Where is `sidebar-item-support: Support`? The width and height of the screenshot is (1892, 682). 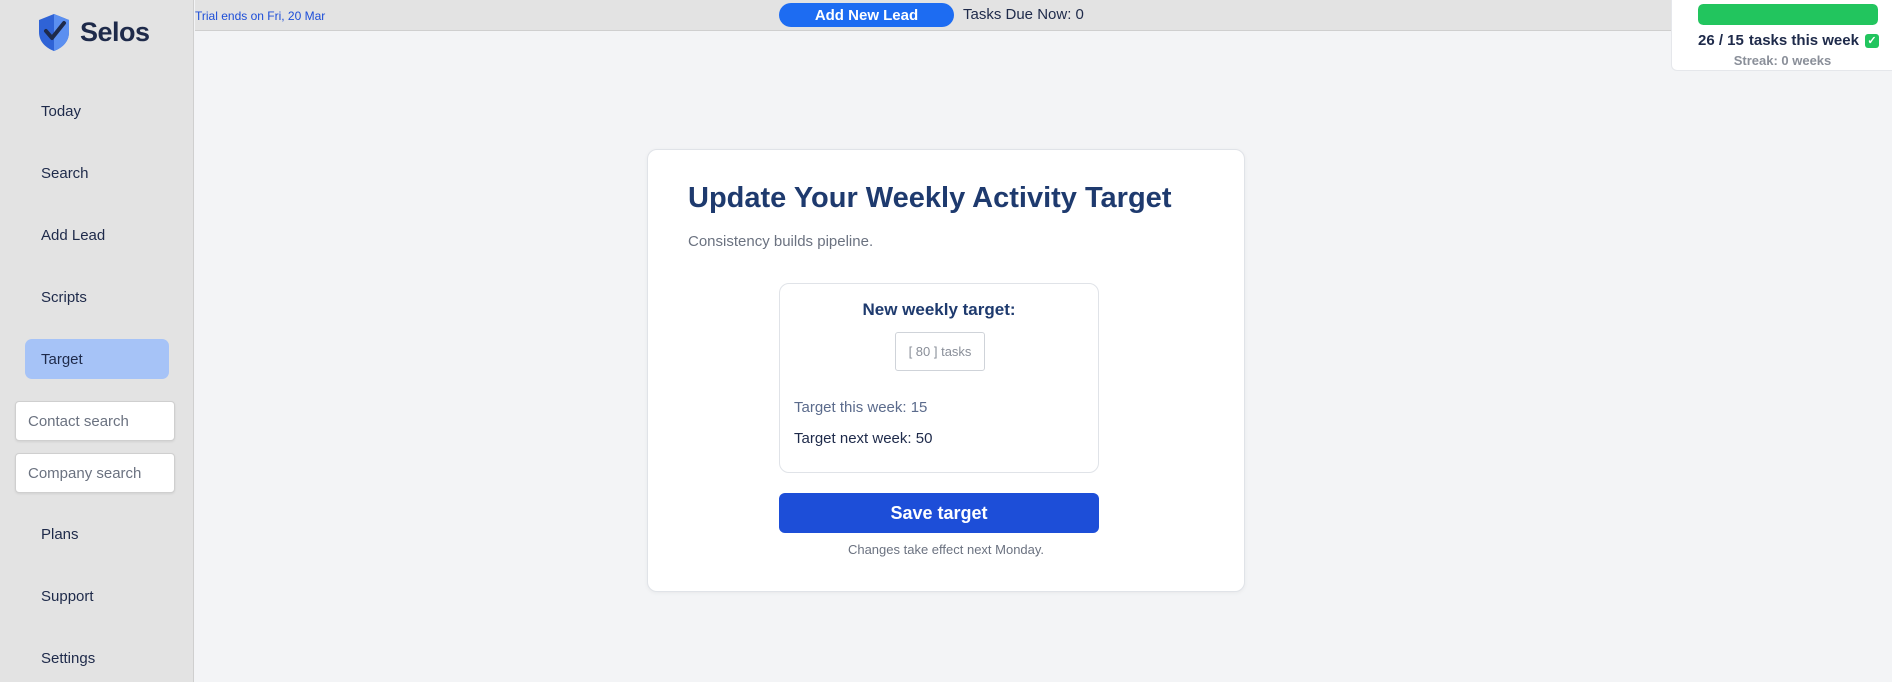 sidebar-item-support: Support is located at coordinates (97, 596).